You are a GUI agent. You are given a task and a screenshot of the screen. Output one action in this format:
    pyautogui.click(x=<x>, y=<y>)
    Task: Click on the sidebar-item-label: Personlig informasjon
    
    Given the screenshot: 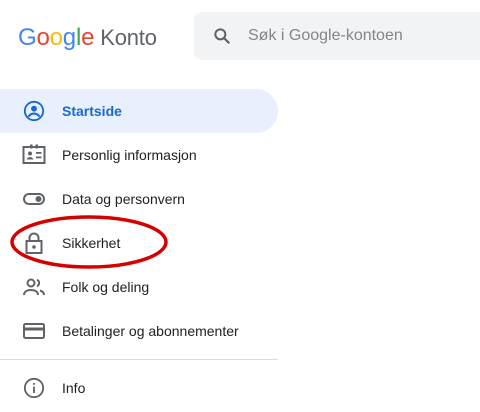 What is the action you would take?
    pyautogui.click(x=129, y=155)
    